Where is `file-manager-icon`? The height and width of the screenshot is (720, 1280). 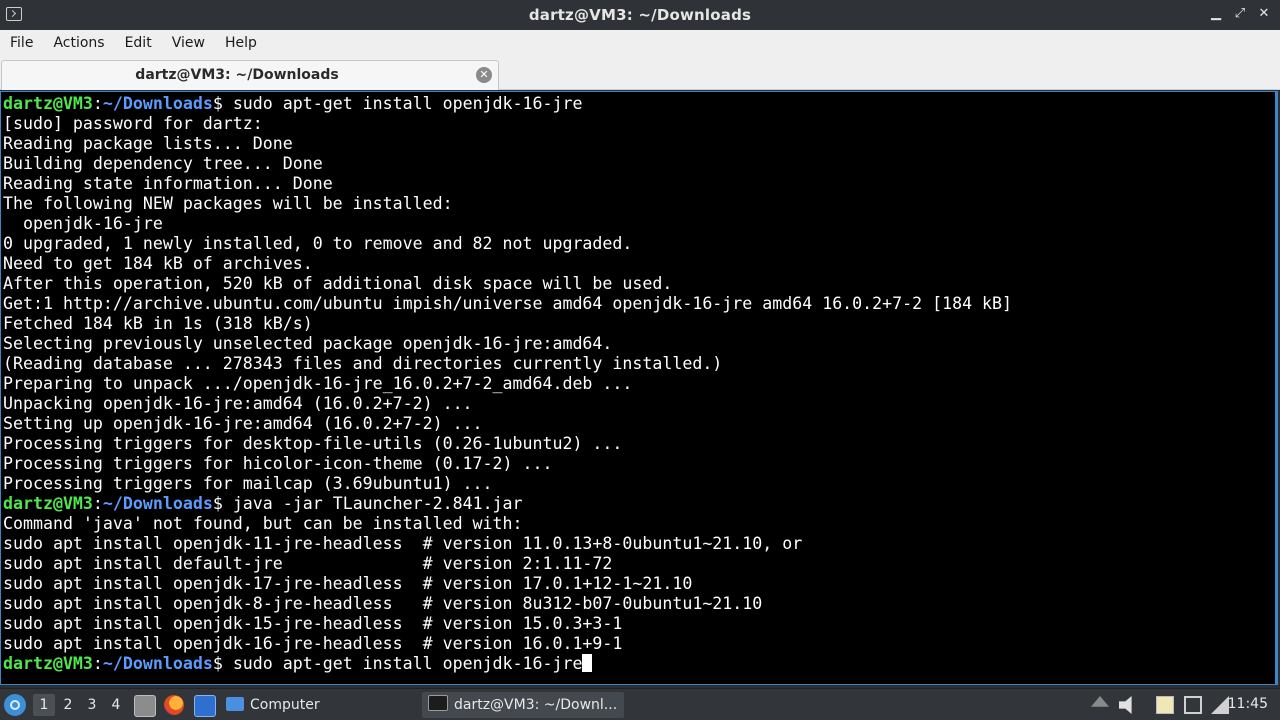
file-manager-icon is located at coordinates (145, 706).